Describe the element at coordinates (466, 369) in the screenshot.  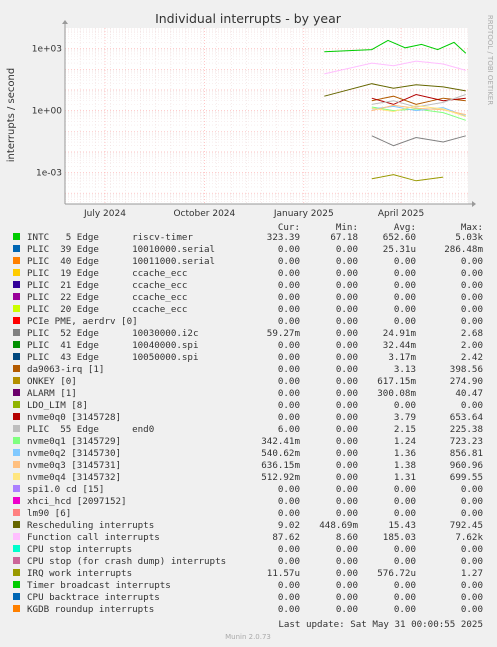
I see `legend-value-max: 398.56` at that location.